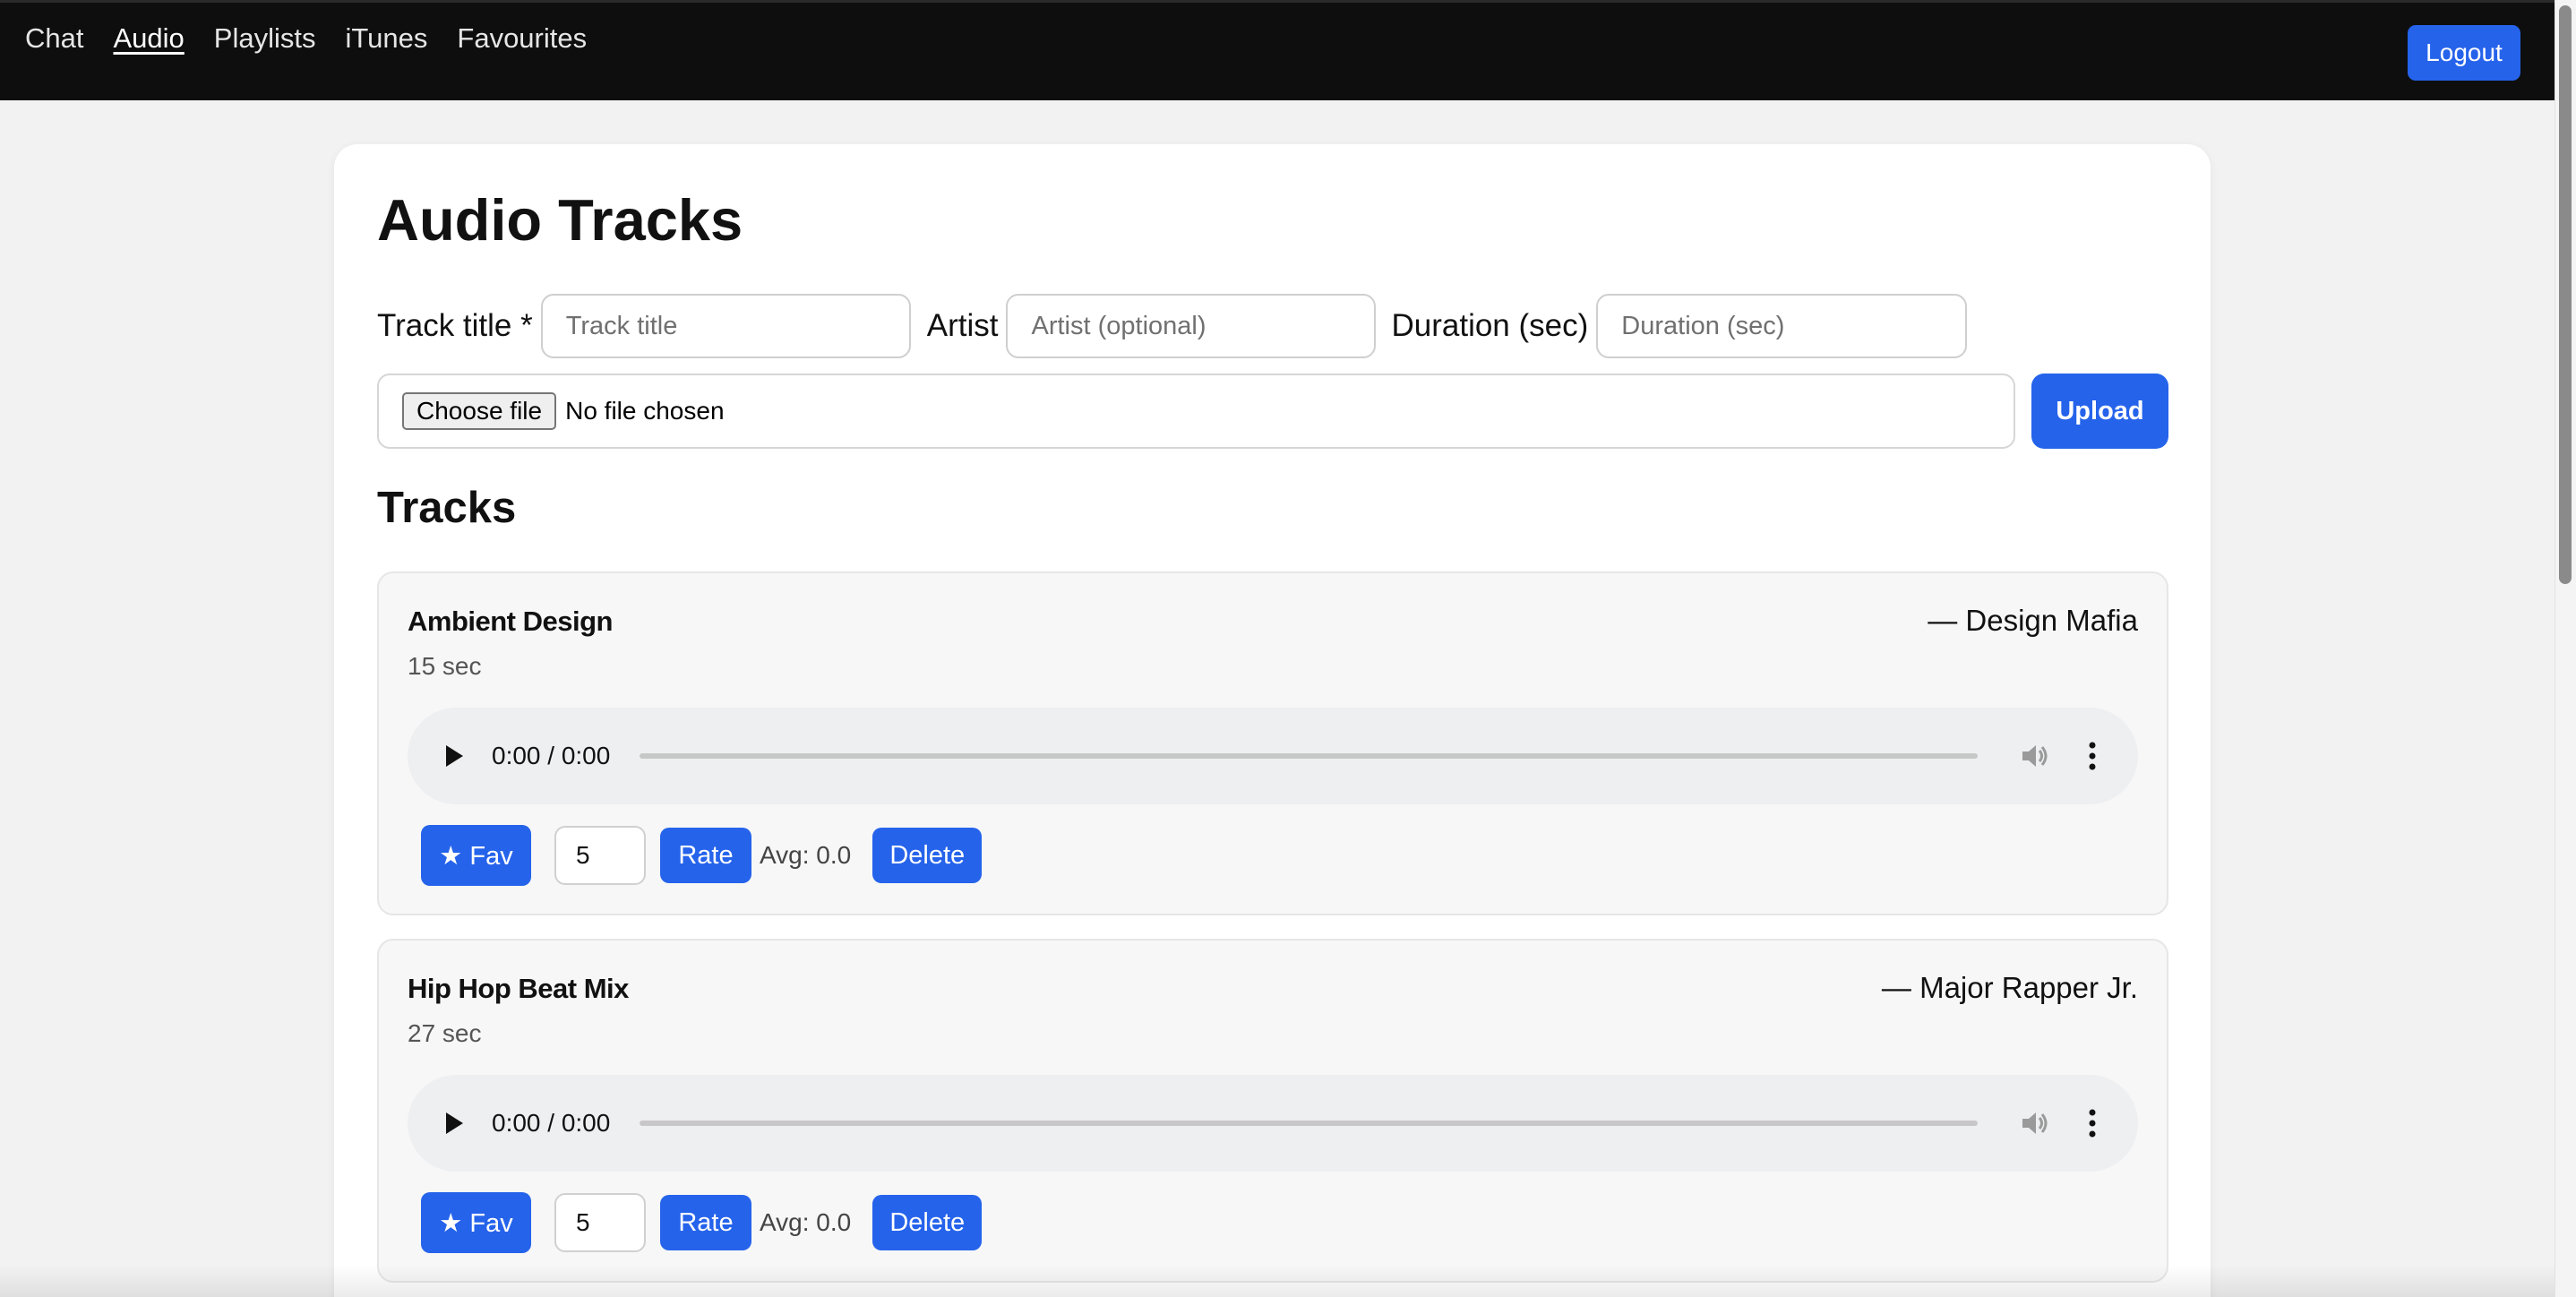 The height and width of the screenshot is (1297, 2576). I want to click on upload-form-row: Track title * Artist Duration (sec), so click(1172, 326).